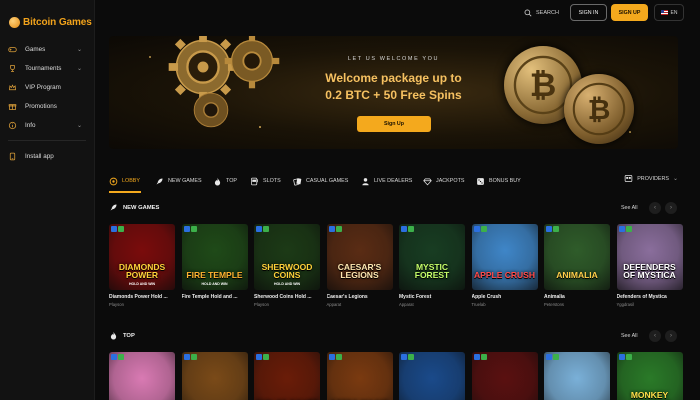  Describe the element at coordinates (664, 12) in the screenshot. I see `uk-flag-icon` at that location.